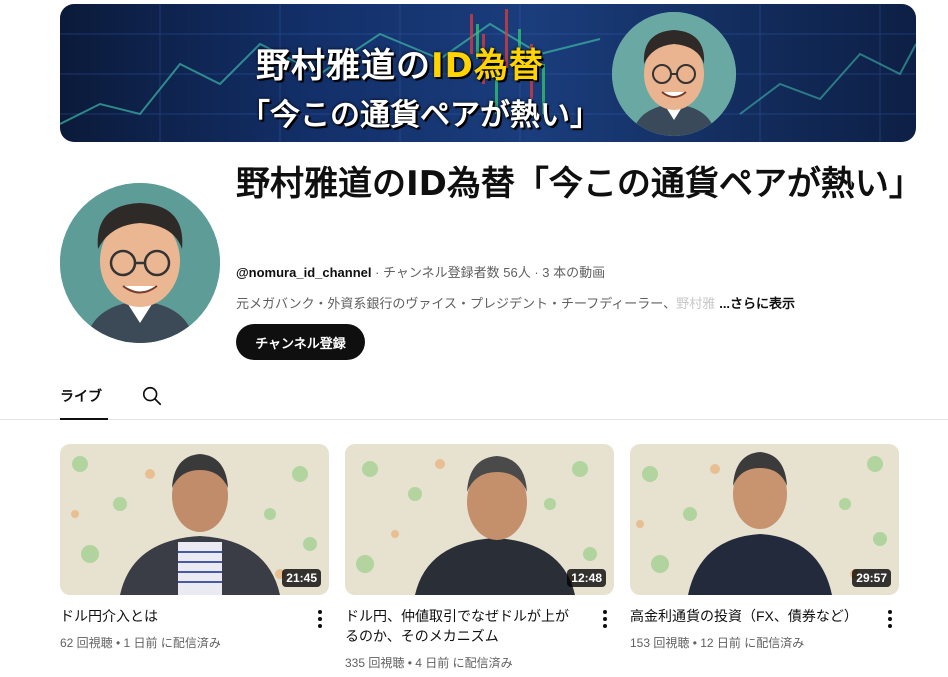 The height and width of the screenshot is (677, 948). I want to click on description-text: 元メガバンク・外資系銀行のヴァイス・プレジデント・チーフディーラー、, so click(456, 303).